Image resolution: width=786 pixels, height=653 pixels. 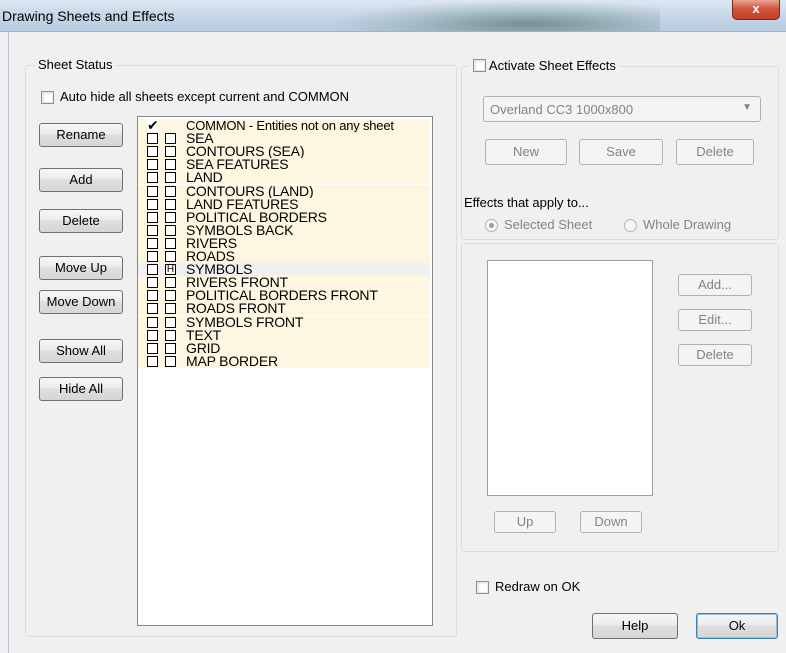 I want to click on delete-effect-button: Delete, so click(x=715, y=355).